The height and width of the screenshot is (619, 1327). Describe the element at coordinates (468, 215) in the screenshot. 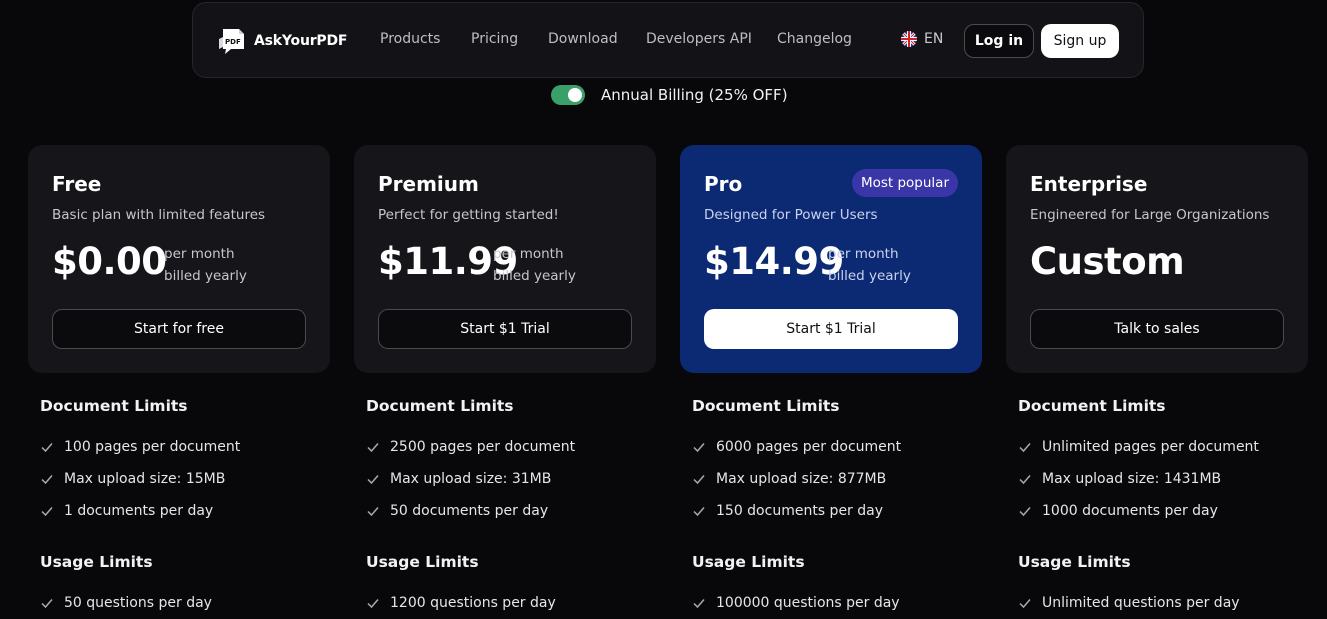

I see `plan-description: Perfect for getting started!` at that location.